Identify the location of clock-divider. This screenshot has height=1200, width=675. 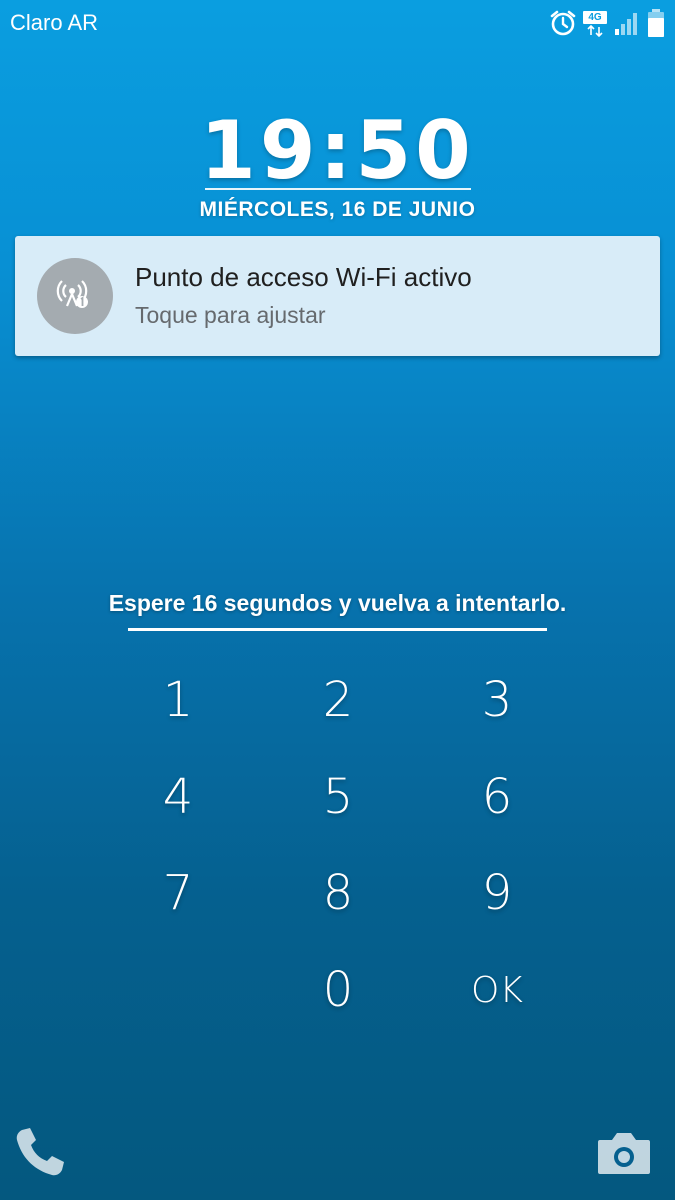
(338, 189).